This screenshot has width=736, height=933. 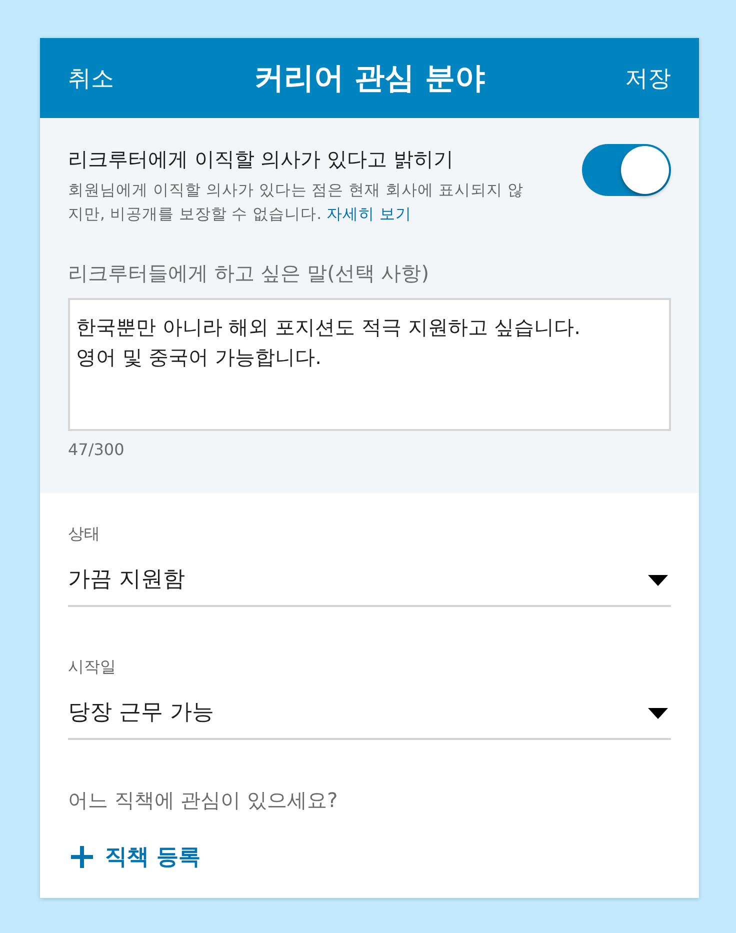 What do you see at coordinates (369, 581) in the screenshot?
I see `dropdown-field: 가끔 지원함` at bounding box center [369, 581].